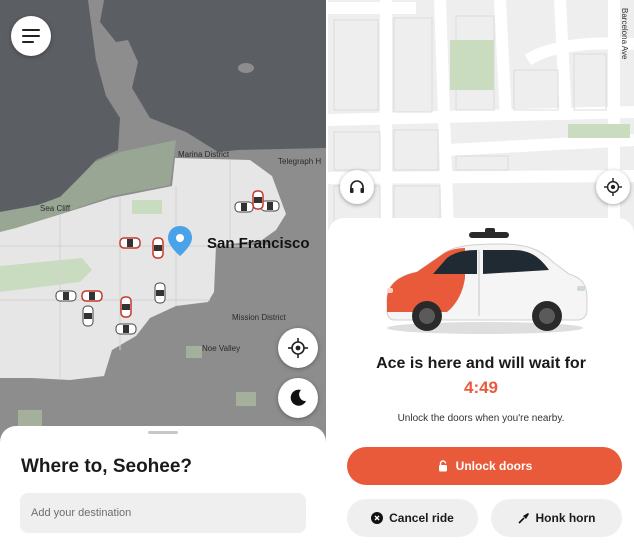  I want to click on map-label-noe-valley: Noe Valley, so click(221, 348).